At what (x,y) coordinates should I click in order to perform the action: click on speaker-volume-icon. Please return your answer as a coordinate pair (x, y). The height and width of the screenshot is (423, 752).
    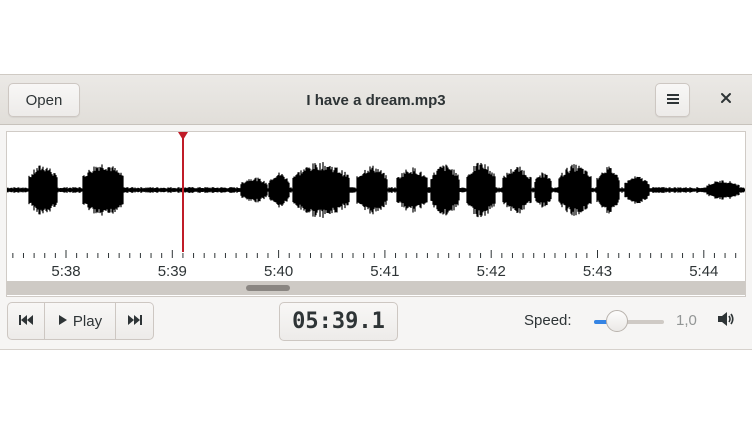
    Looking at the image, I should click on (726, 321).